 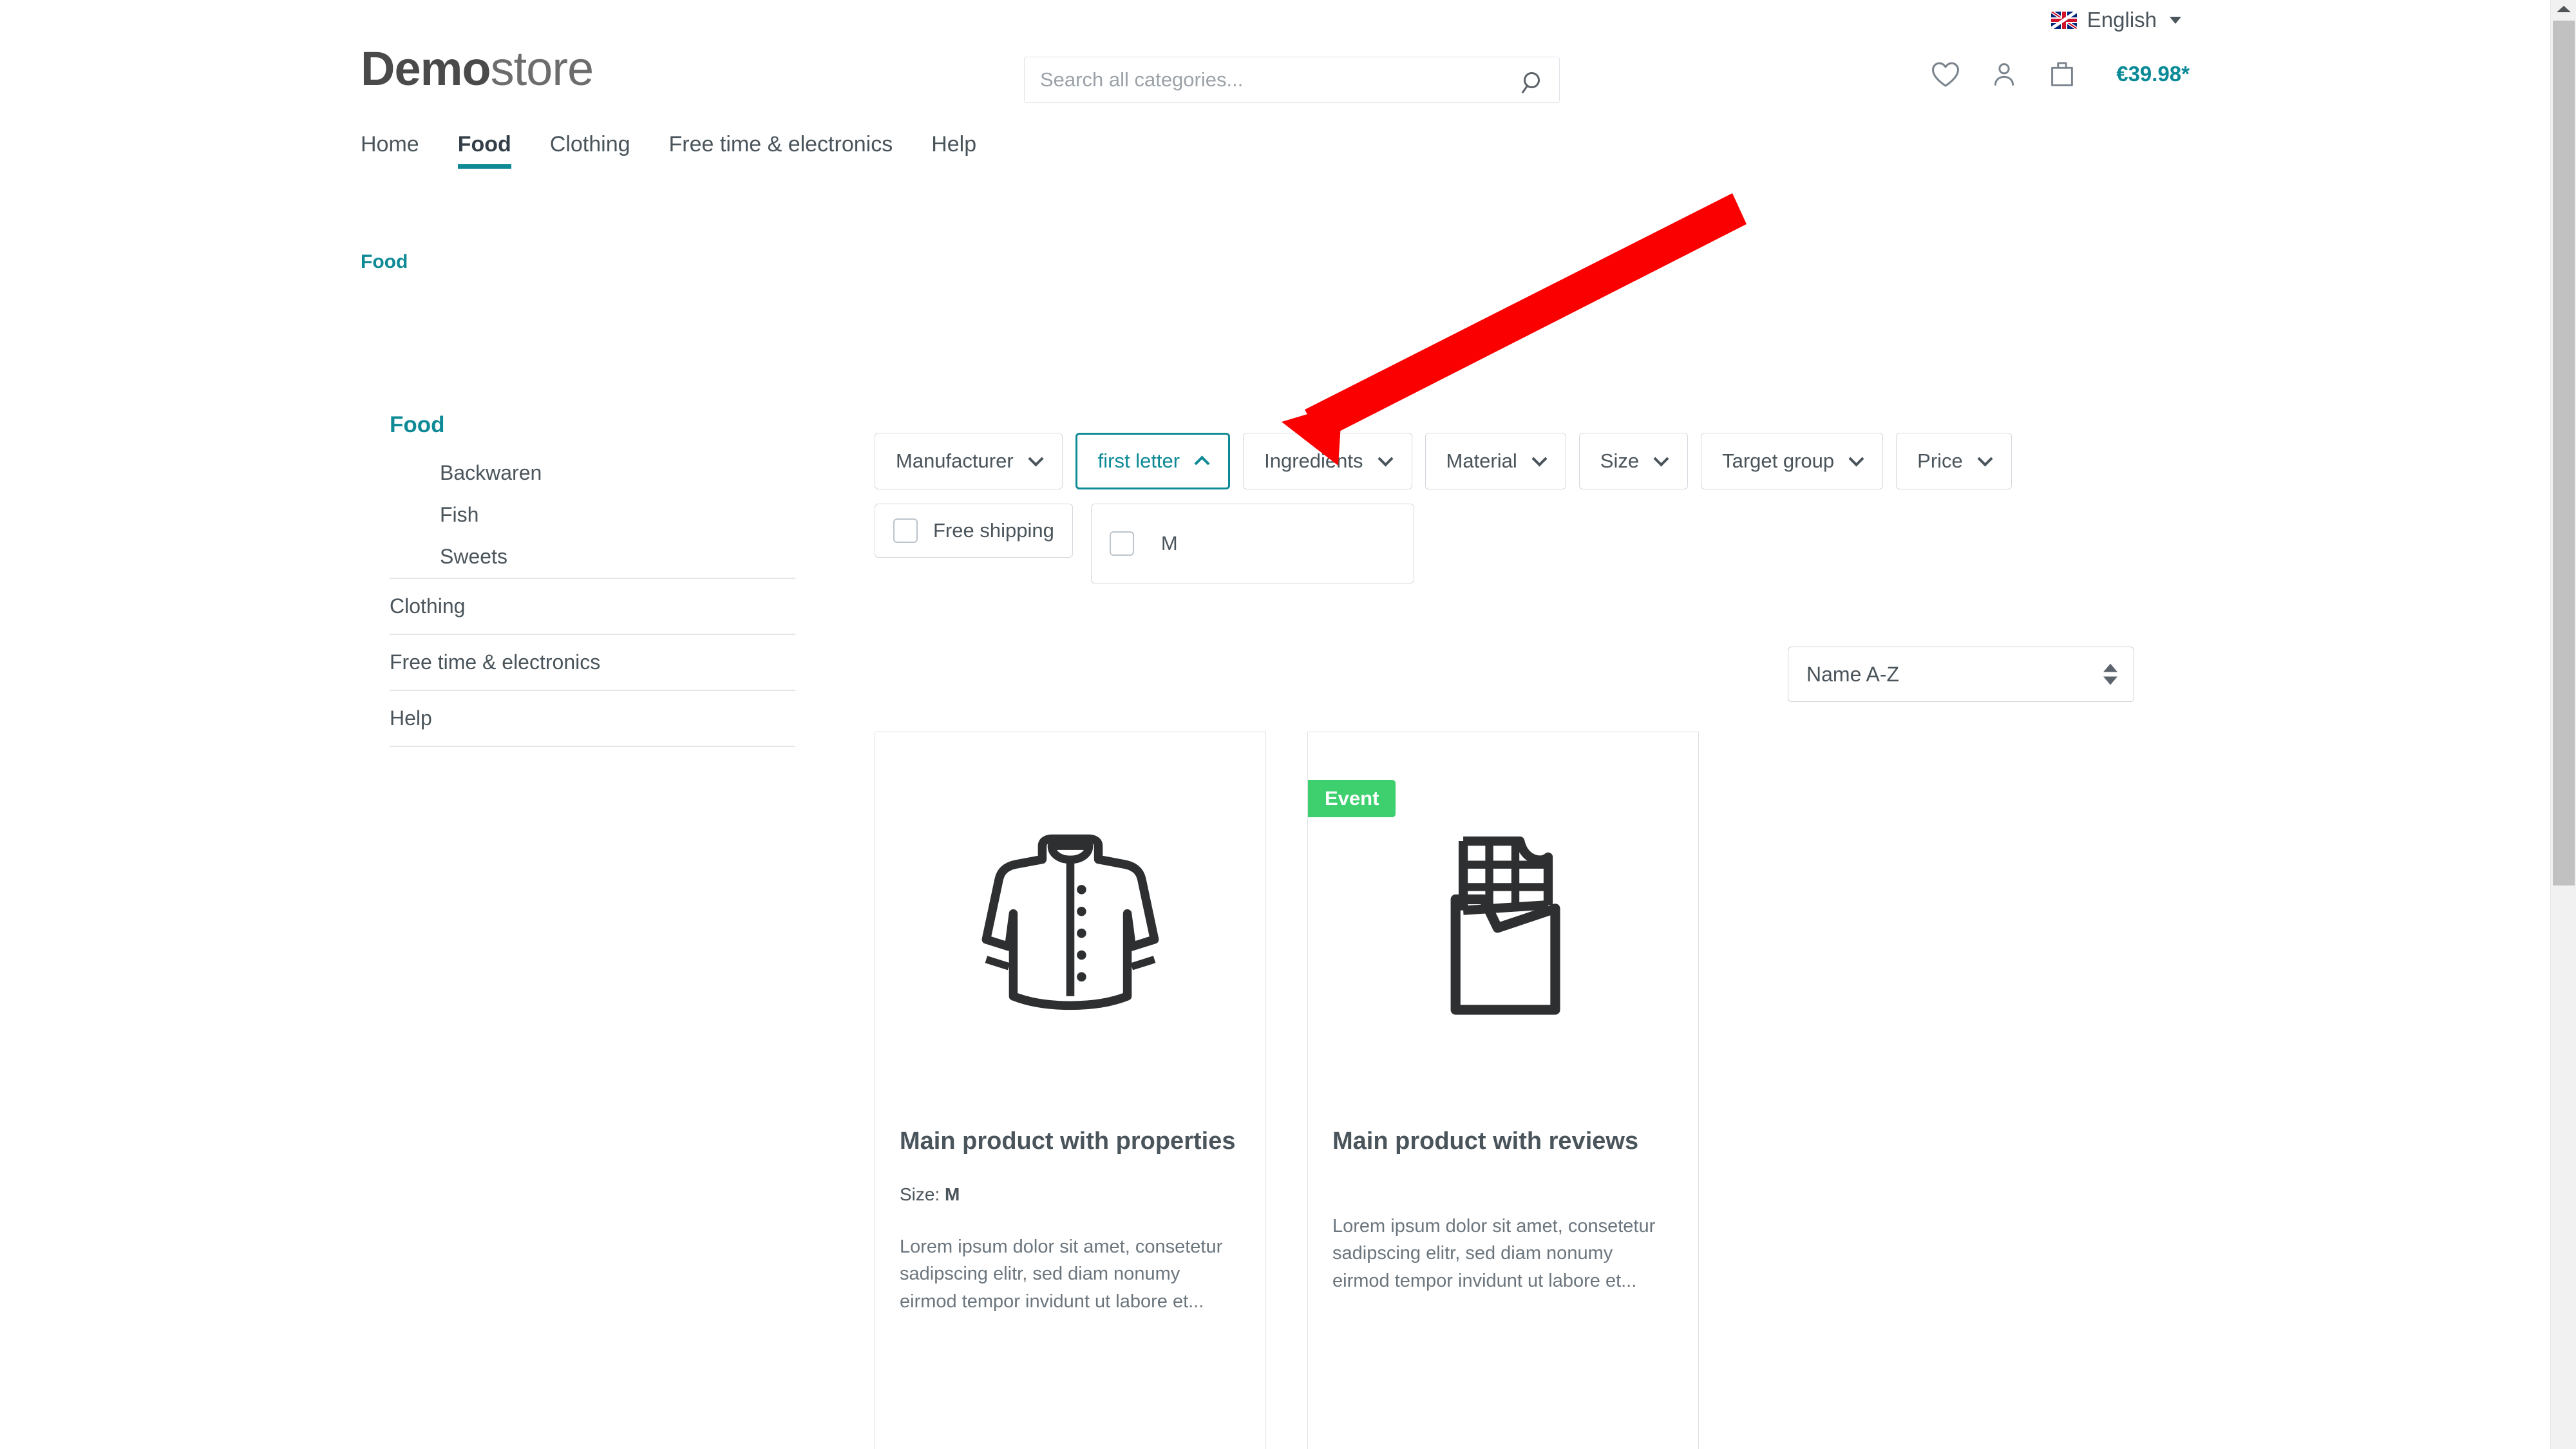 What do you see at coordinates (592, 557) in the screenshot?
I see `sidebar-item-sweets: Sweets` at bounding box center [592, 557].